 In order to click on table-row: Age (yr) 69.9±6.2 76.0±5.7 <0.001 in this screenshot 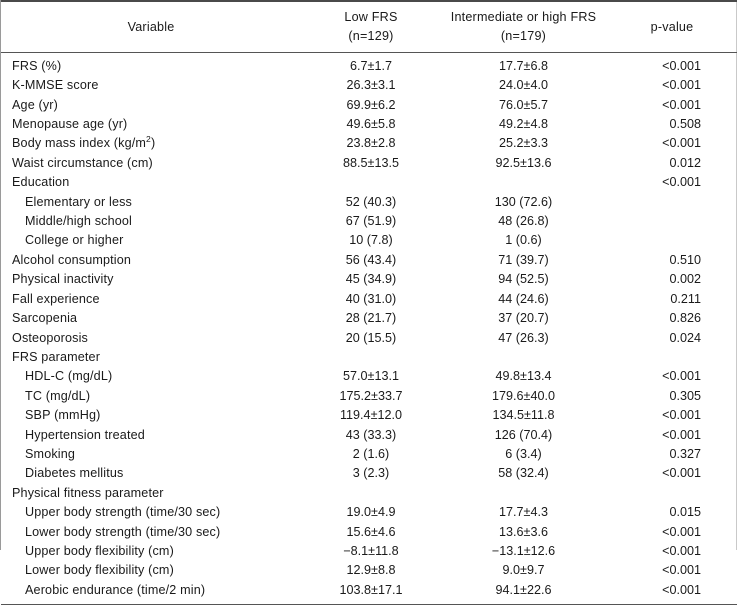, I will do `click(369, 105)`.